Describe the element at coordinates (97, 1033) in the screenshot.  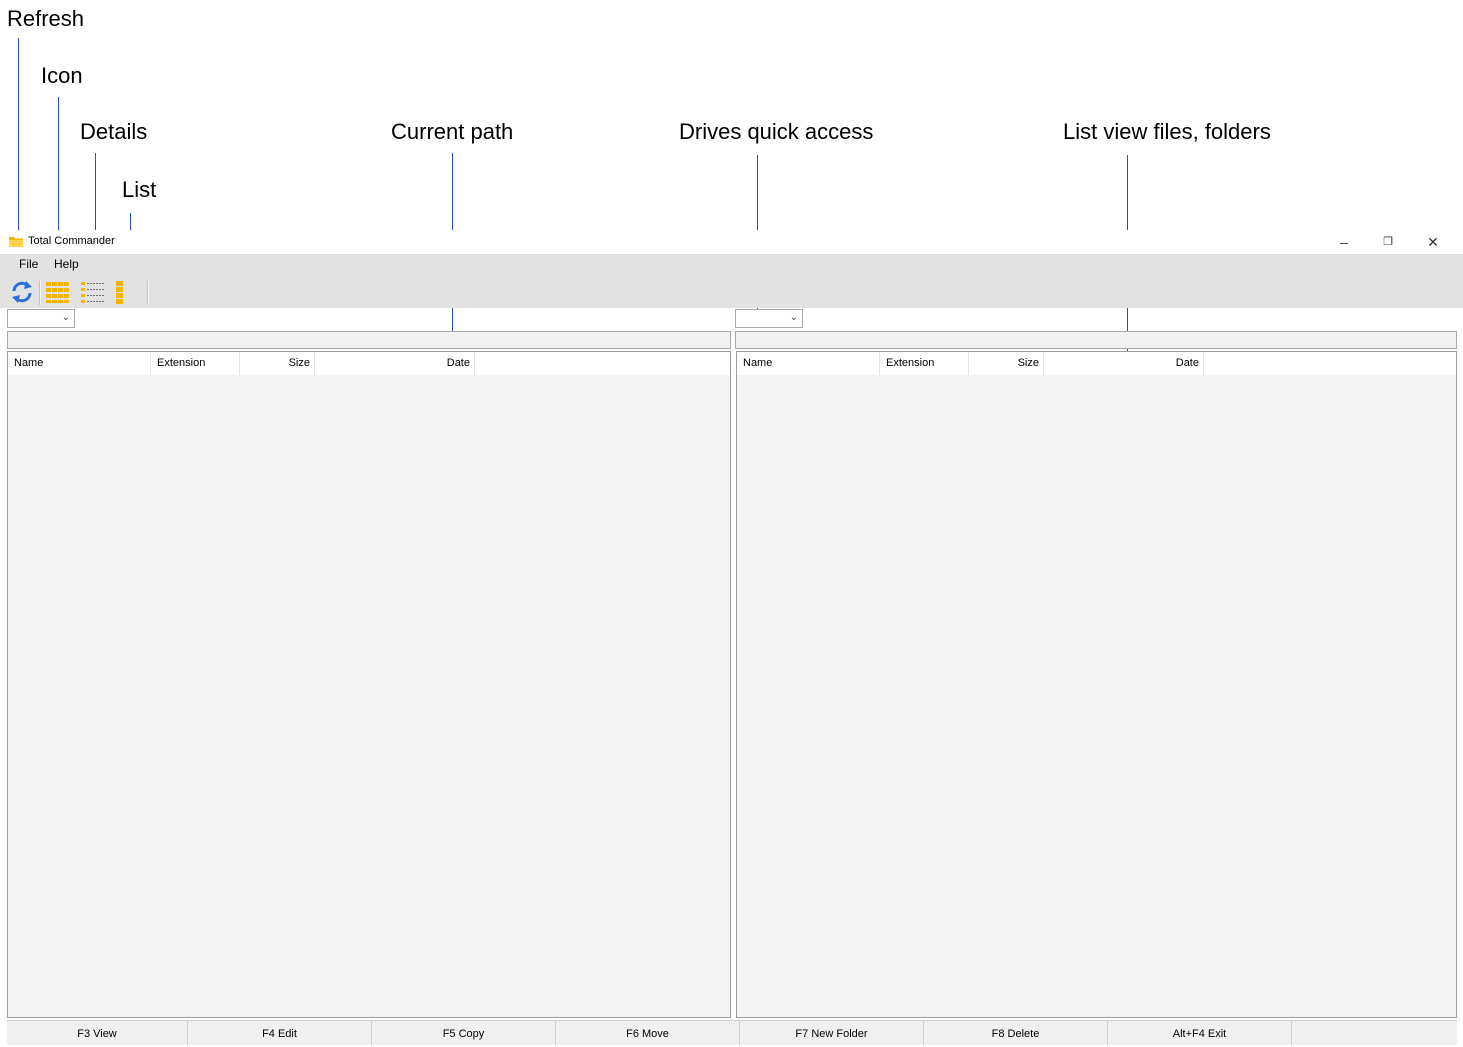
I see `f3-view-button: F3 View` at that location.